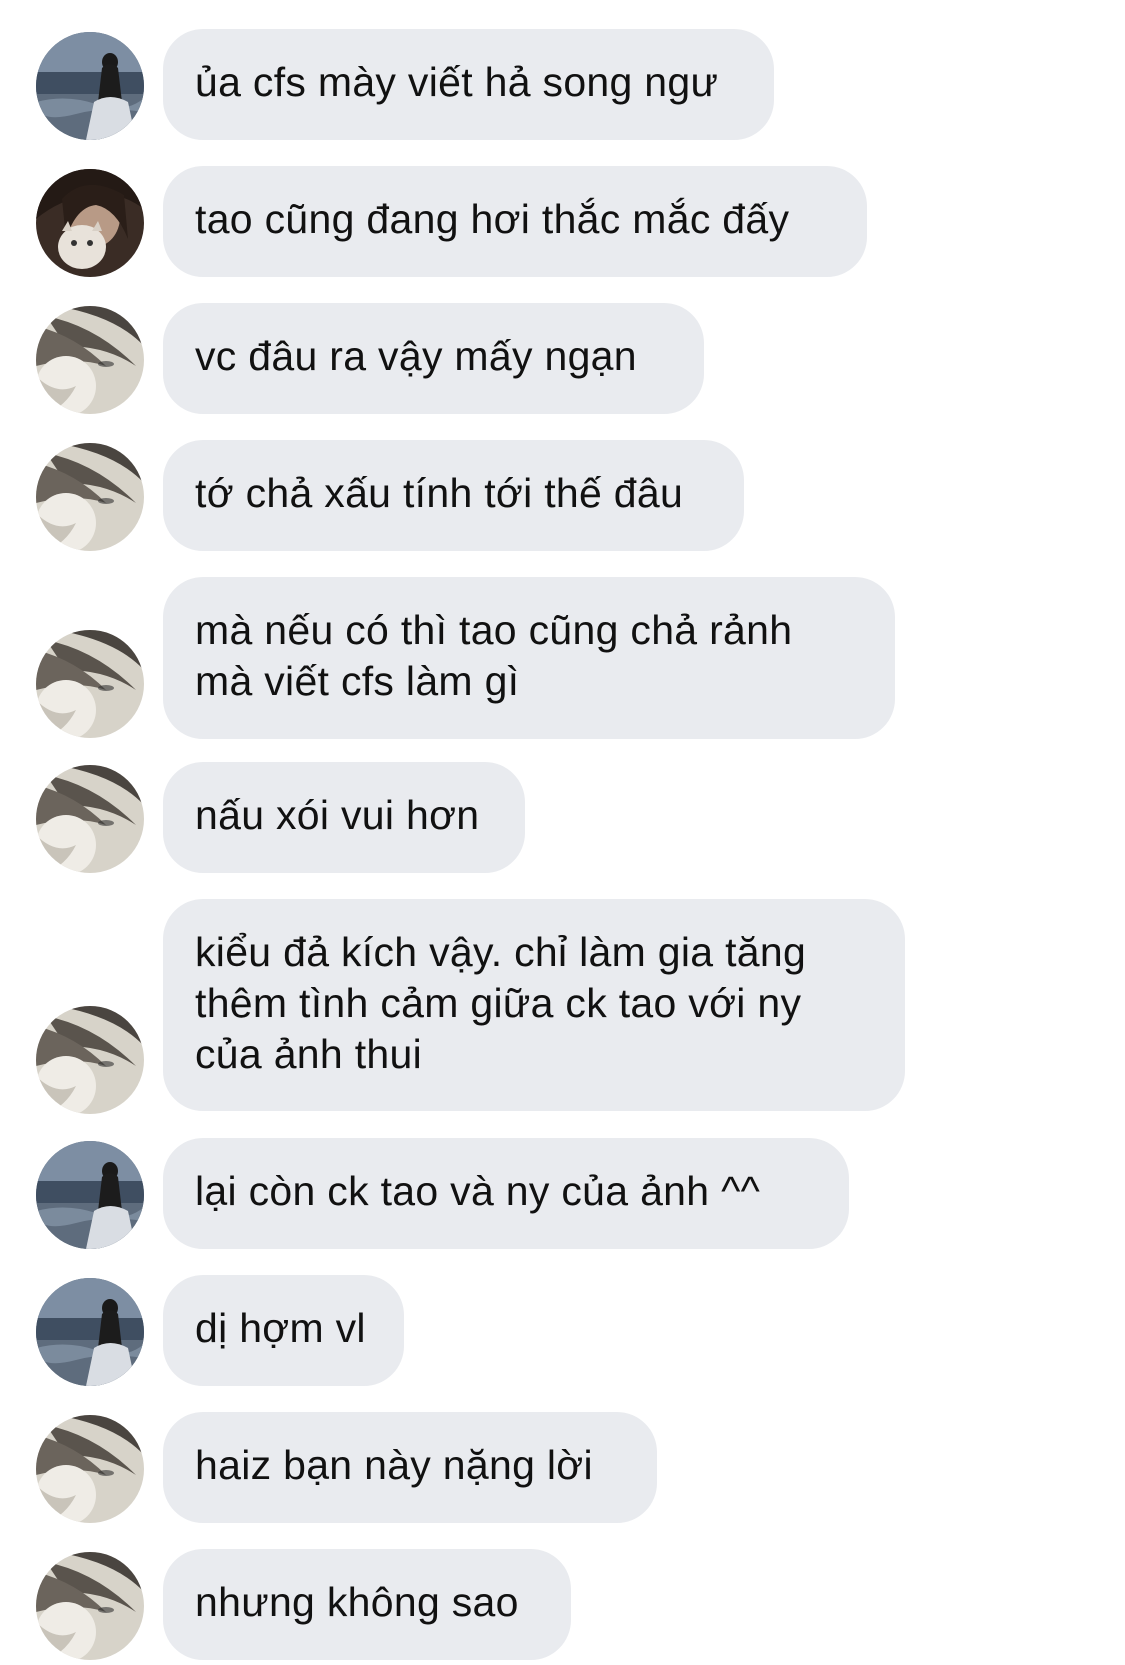 The width and height of the screenshot is (1125, 1665). Describe the element at coordinates (453, 495) in the screenshot. I see `message-bubble: tớ chả xấu tính tới thế đâu` at that location.